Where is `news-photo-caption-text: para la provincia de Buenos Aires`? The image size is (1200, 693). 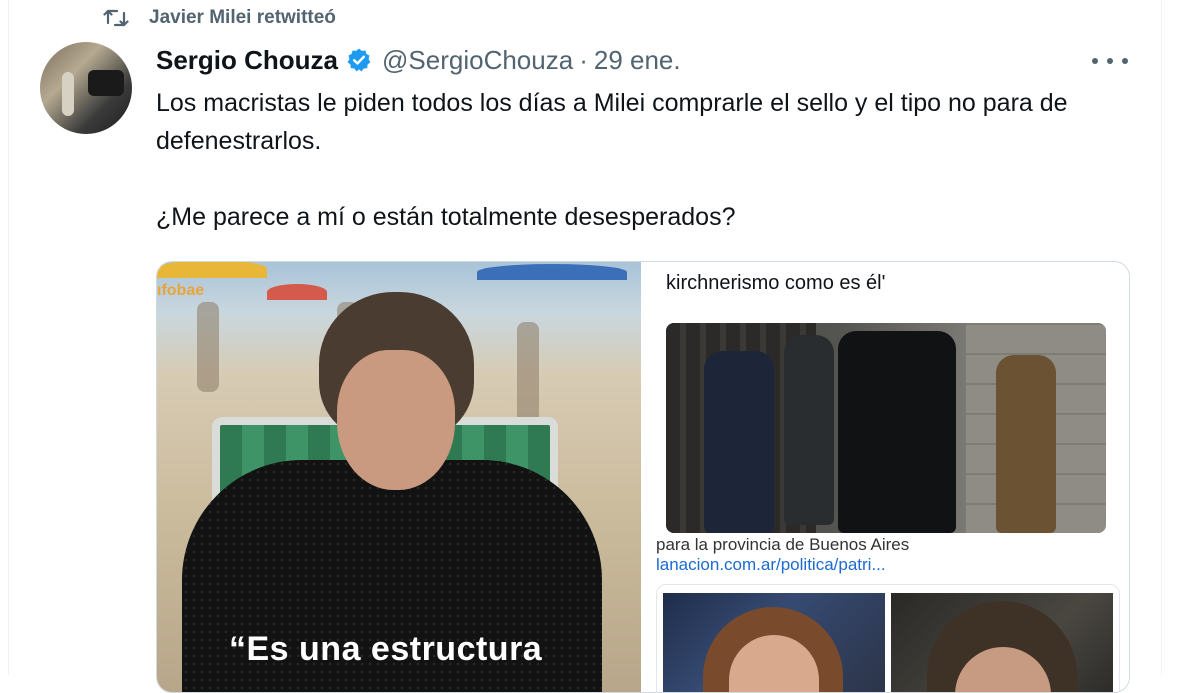 news-photo-caption-text: para la provincia de Buenos Aires is located at coordinates (783, 544).